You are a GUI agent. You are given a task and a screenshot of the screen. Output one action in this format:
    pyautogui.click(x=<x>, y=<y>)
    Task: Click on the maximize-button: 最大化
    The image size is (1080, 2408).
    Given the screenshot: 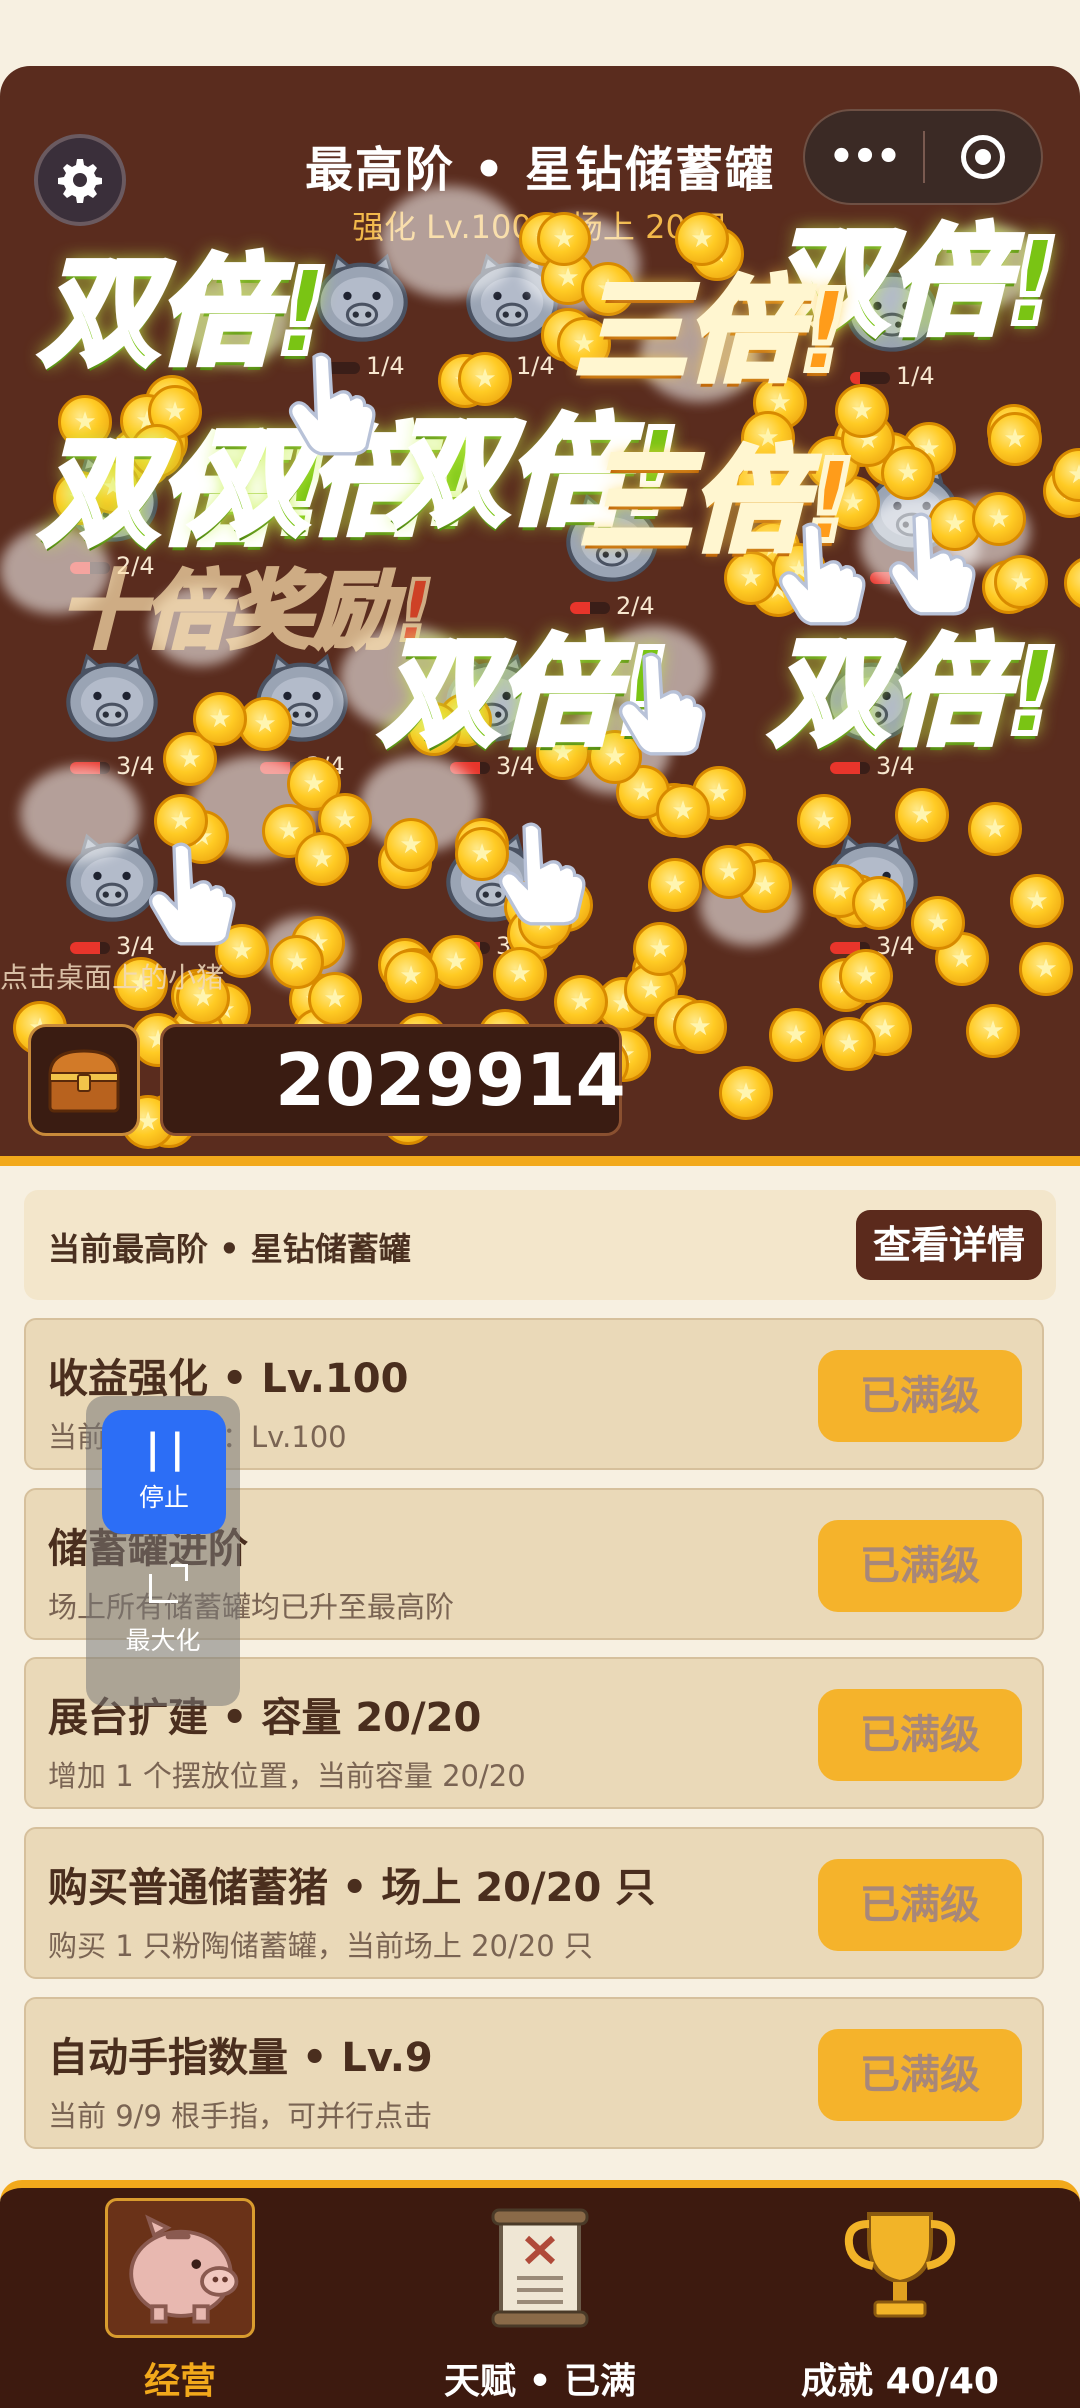 What is the action you would take?
    pyautogui.click(x=163, y=1610)
    